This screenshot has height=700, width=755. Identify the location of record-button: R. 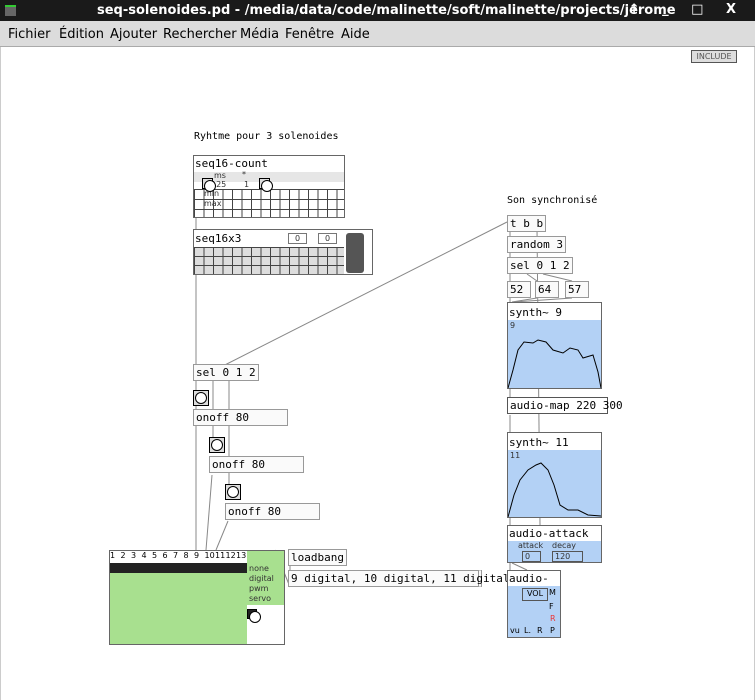
(553, 618).